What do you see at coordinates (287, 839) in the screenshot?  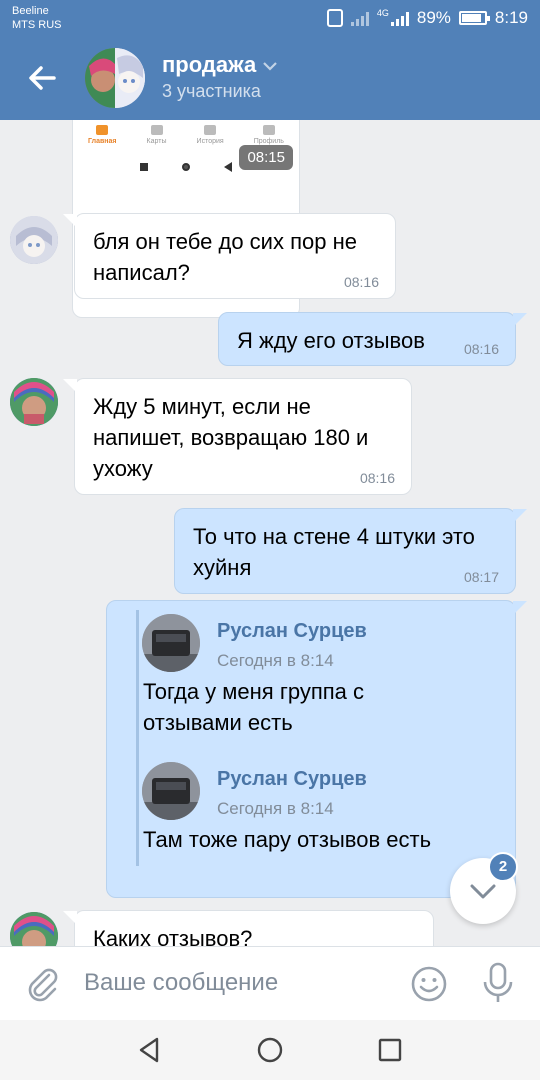 I see `forwarded-text: Там тоже пару отзывов есть` at bounding box center [287, 839].